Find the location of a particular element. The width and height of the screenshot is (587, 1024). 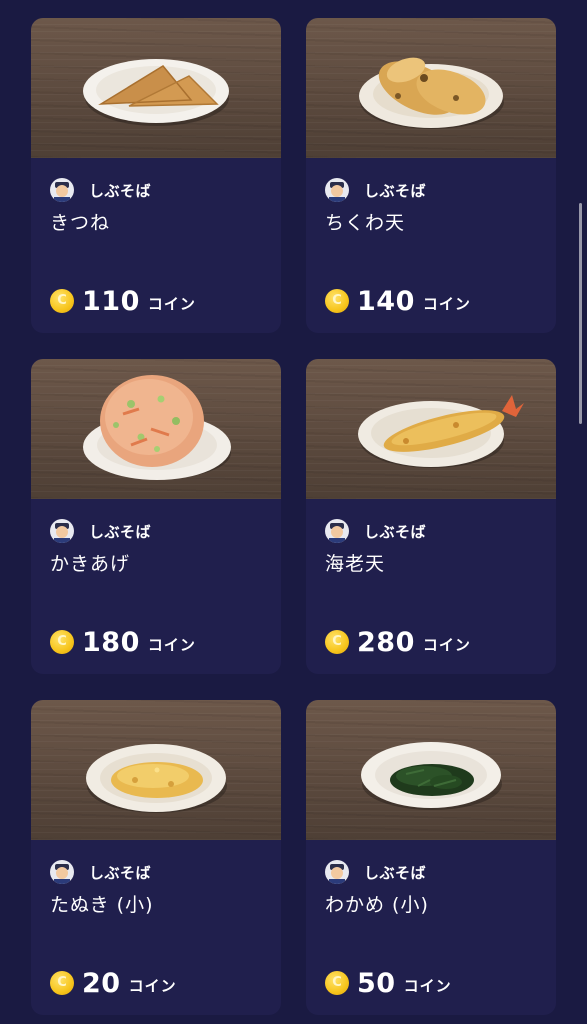

shrimp-tempura-icon is located at coordinates (441, 431).